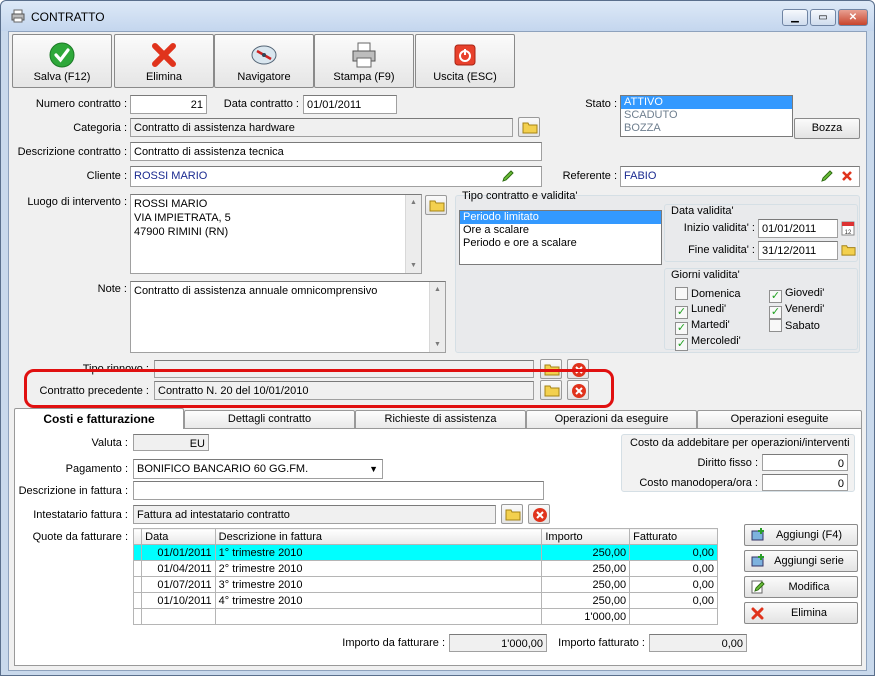  I want to click on monday-checkbox: ✓ Lunedi', so click(700, 311).